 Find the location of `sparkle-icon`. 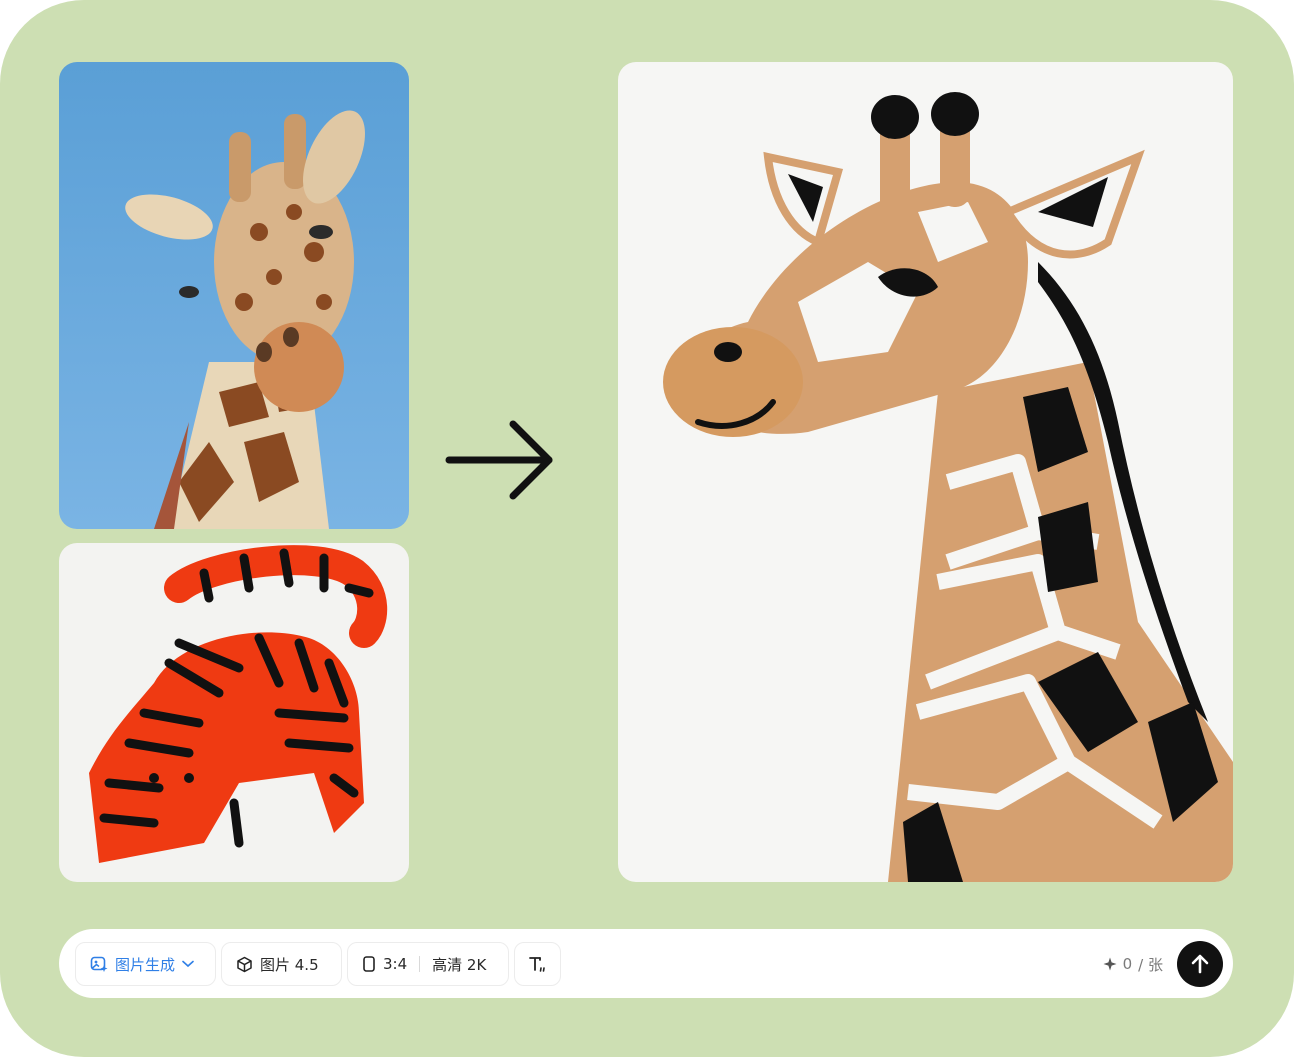

sparkle-icon is located at coordinates (1110, 964).